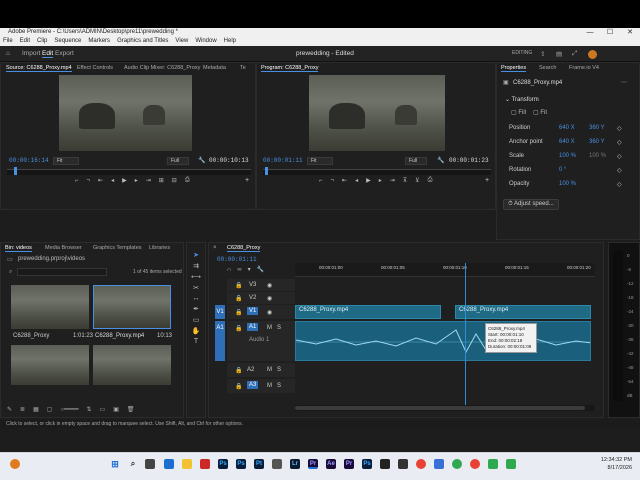  What do you see at coordinates (174, 180) in the screenshot?
I see `overwrite-icon: ⊟` at bounding box center [174, 180].